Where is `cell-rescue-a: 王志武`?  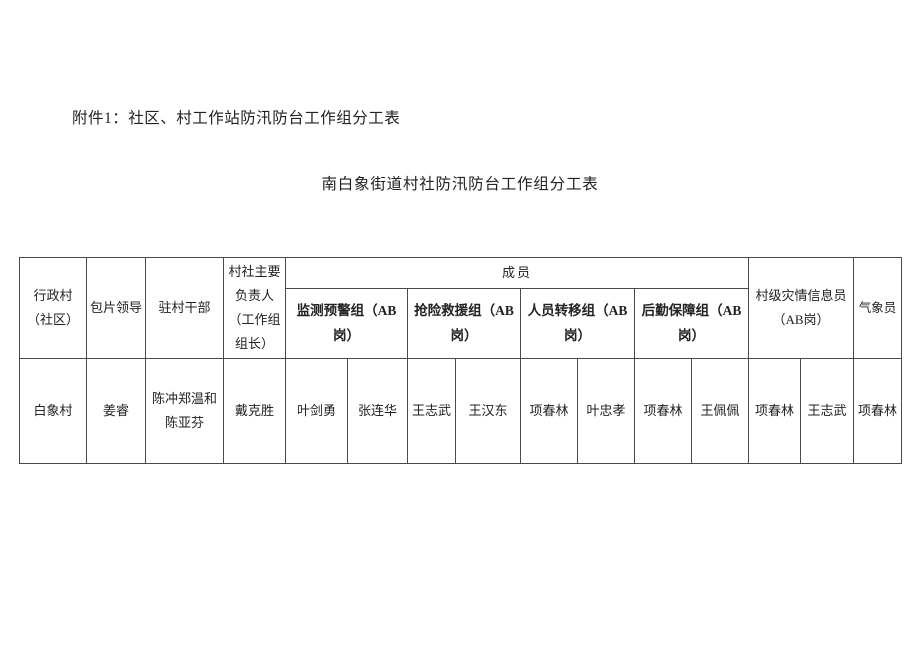
cell-rescue-a: 王志武 is located at coordinates (431, 411).